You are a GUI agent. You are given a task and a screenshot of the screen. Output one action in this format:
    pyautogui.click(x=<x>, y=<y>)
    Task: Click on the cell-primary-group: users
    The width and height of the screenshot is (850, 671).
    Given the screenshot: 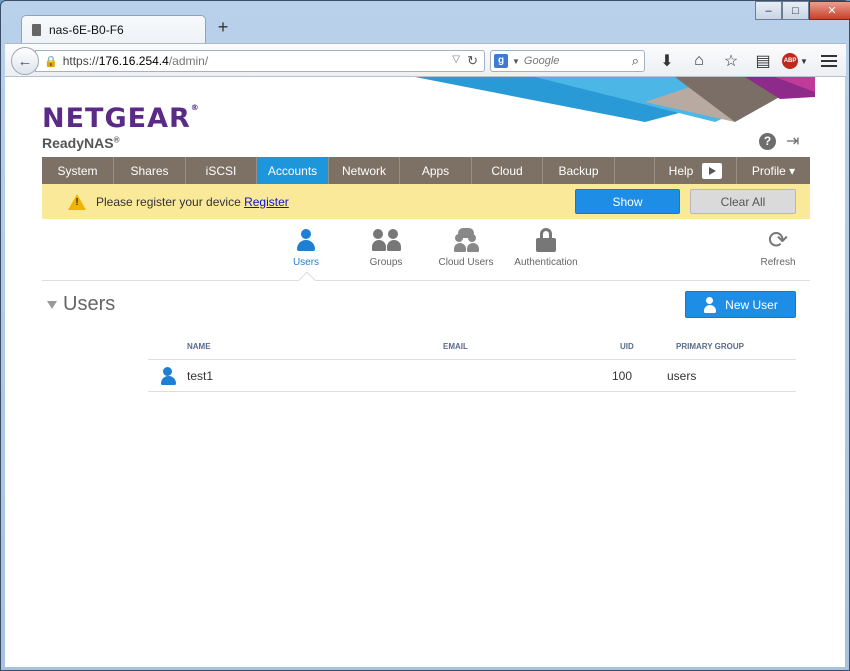 What is the action you would take?
    pyautogui.click(x=682, y=376)
    